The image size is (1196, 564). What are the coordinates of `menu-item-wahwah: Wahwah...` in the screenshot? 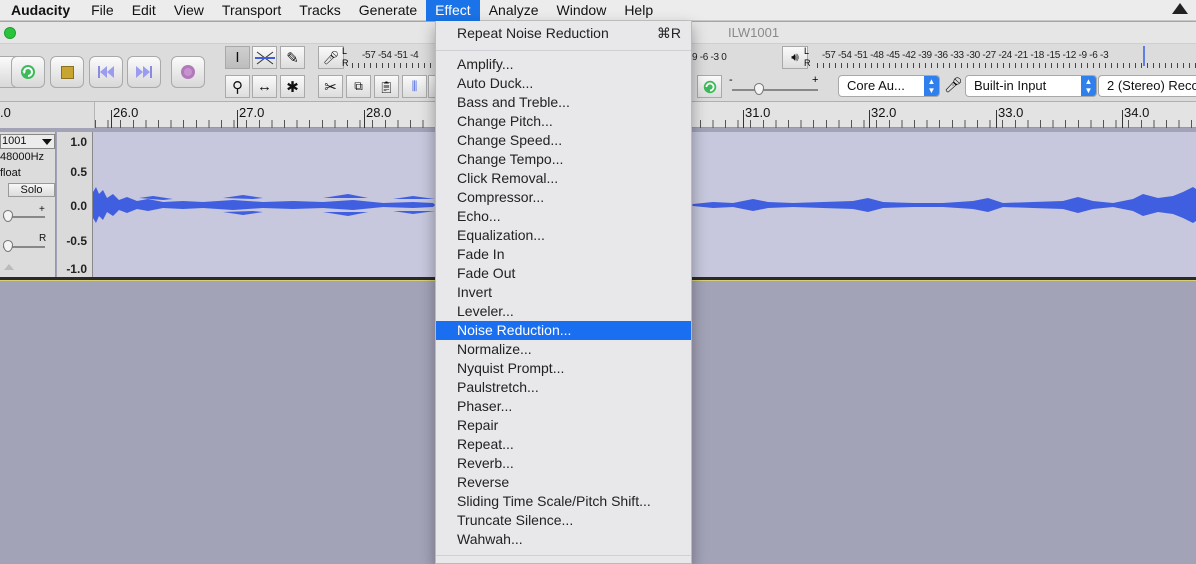 It's located at (563, 539).